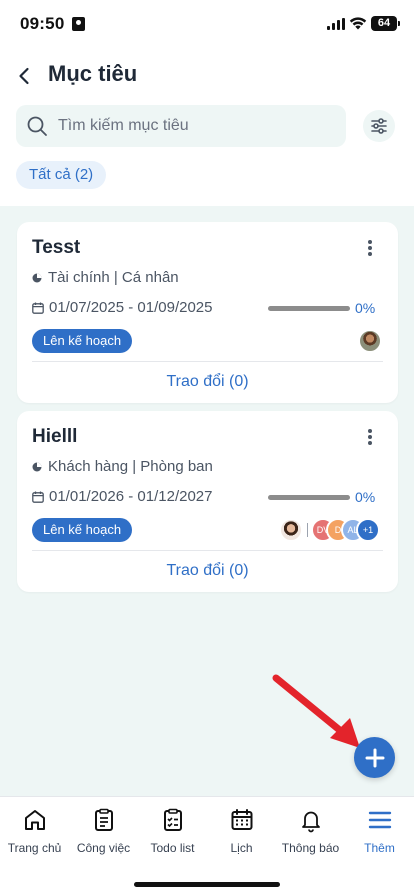 This screenshot has width=414, height=896. Describe the element at coordinates (336, 24) in the screenshot. I see `cellular-signal-icon` at that location.